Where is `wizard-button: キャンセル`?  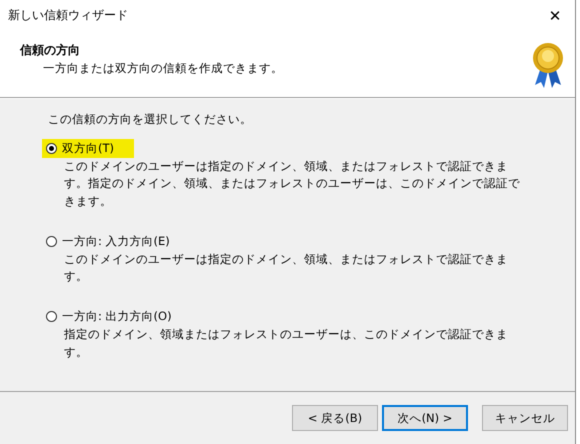 wizard-button: キャンセル is located at coordinates (525, 418).